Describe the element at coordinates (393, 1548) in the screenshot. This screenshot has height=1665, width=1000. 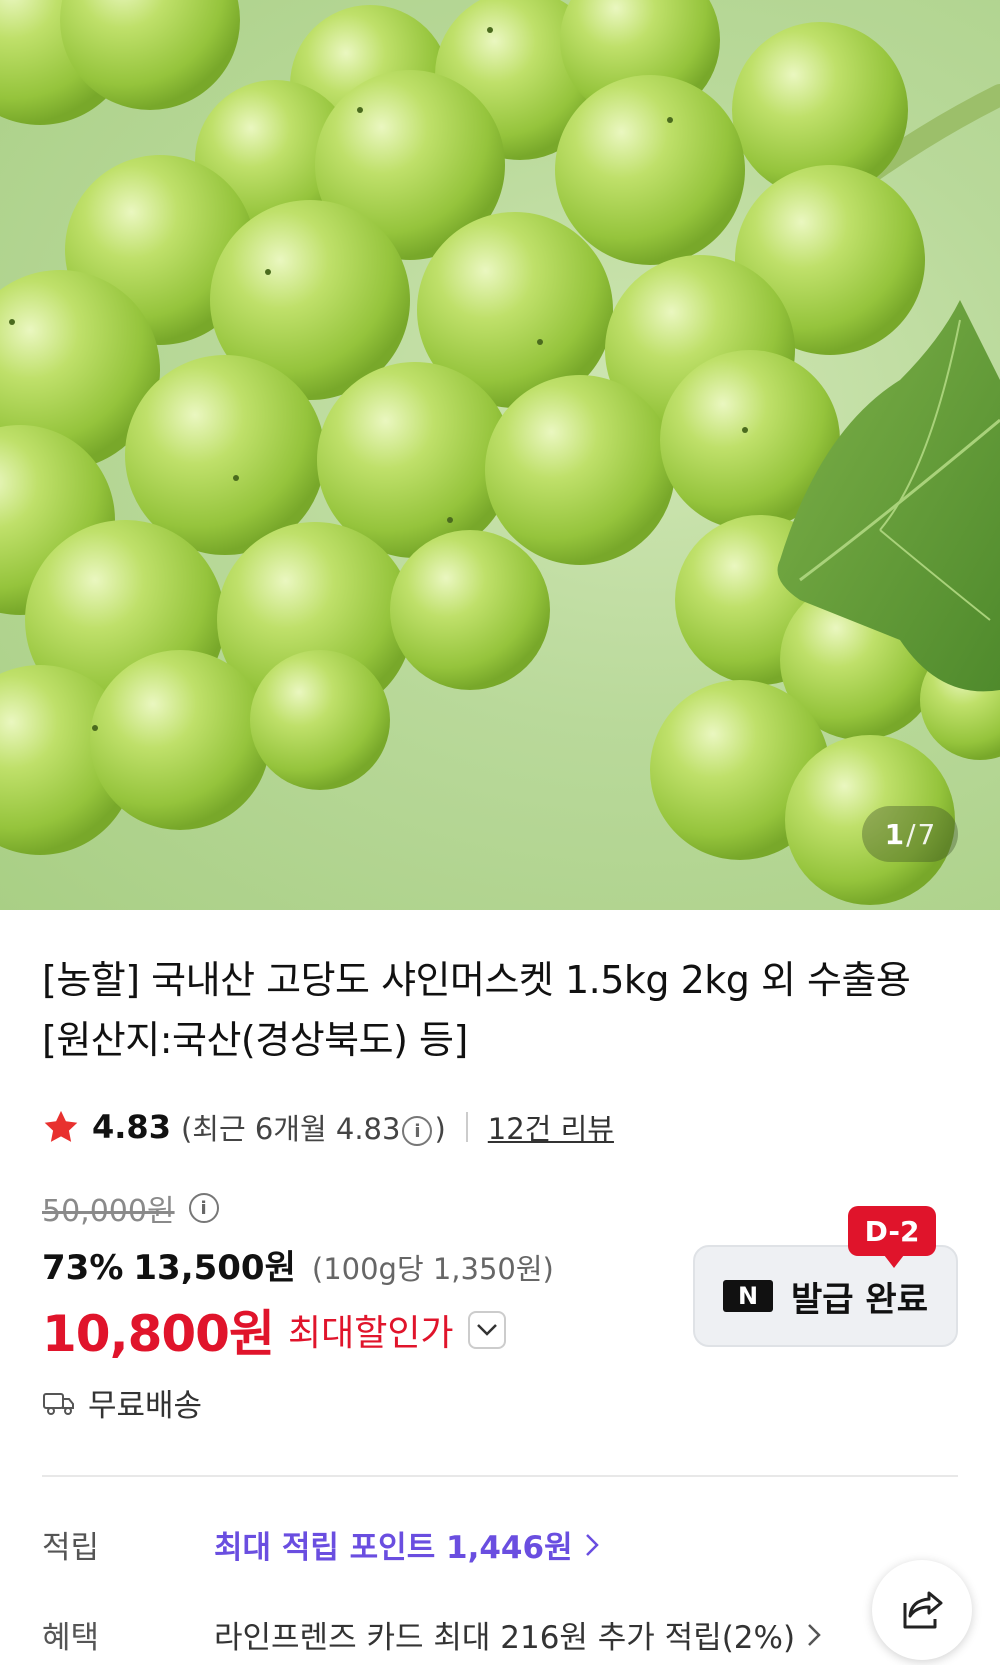
I see `points-text: 최대 적립 포인트 1,446원` at that location.